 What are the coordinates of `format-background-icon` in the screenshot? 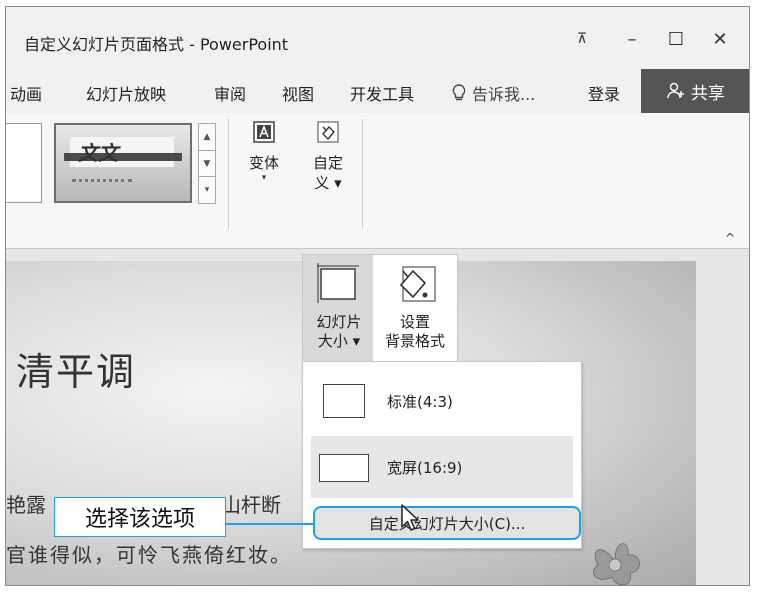 It's located at (328, 132).